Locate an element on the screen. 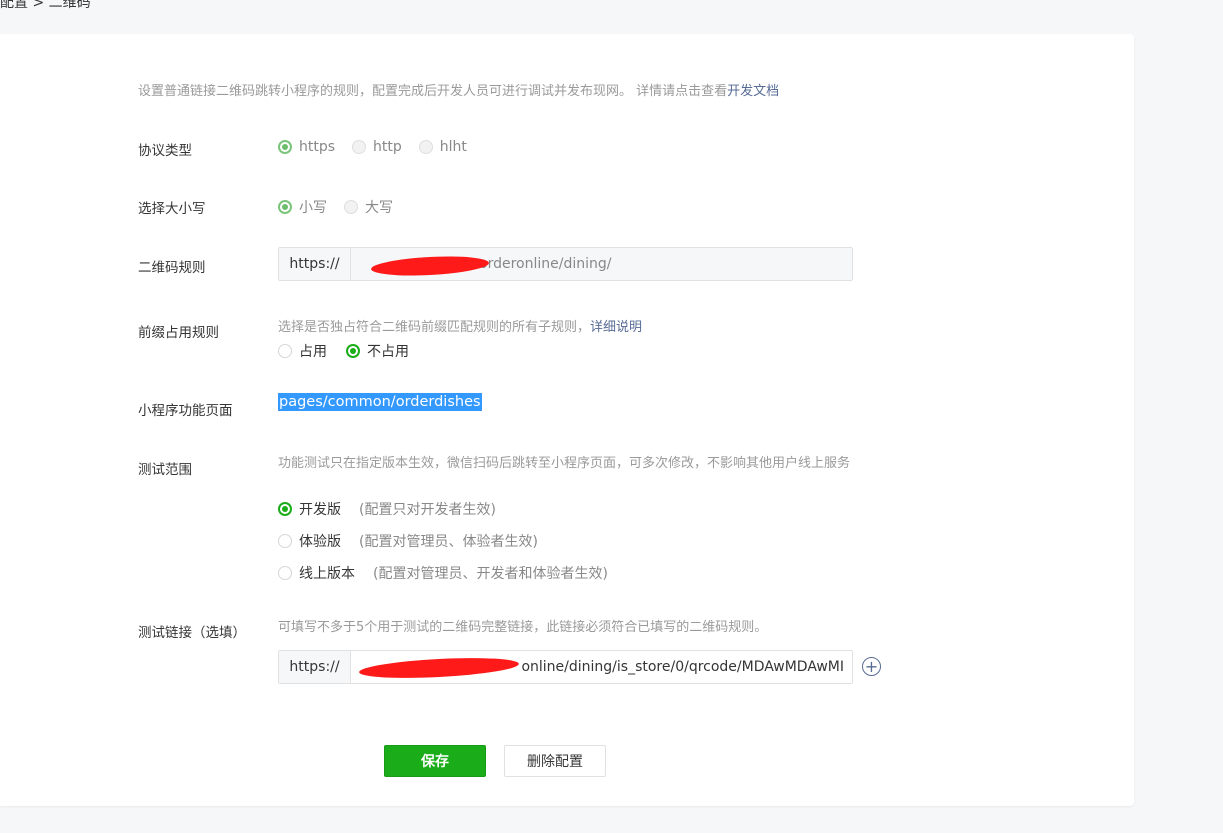 This screenshot has height=833, width=1223. case-option-lower: 小写 is located at coordinates (302, 207).